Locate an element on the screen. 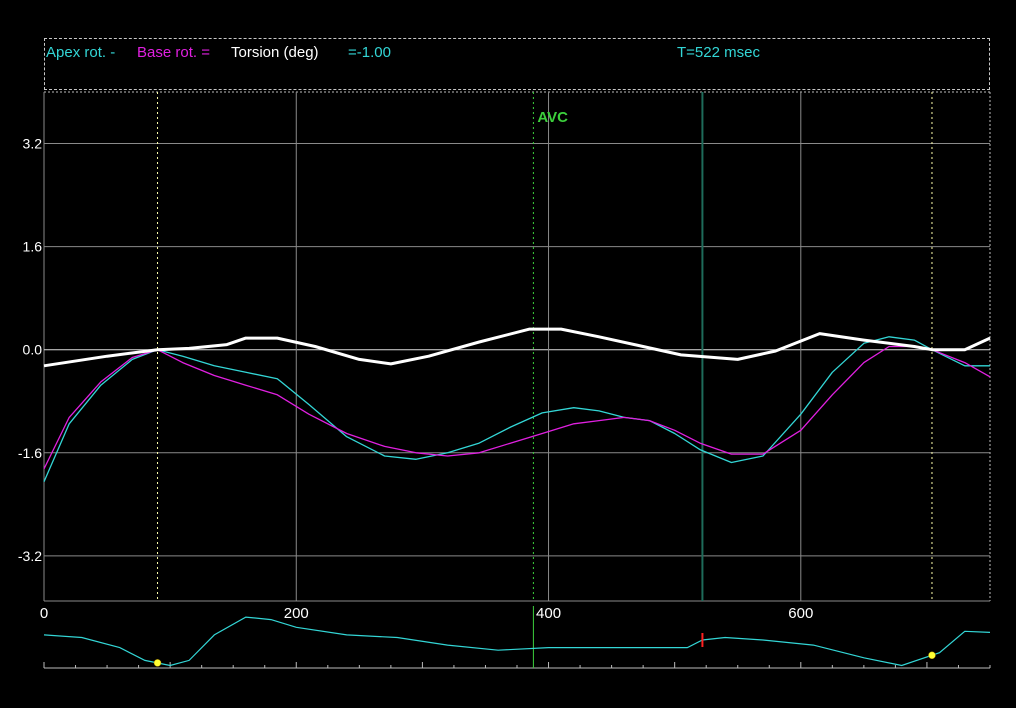 The height and width of the screenshot is (708, 1016). y-tick-label: 0.0 is located at coordinates (33, 350).